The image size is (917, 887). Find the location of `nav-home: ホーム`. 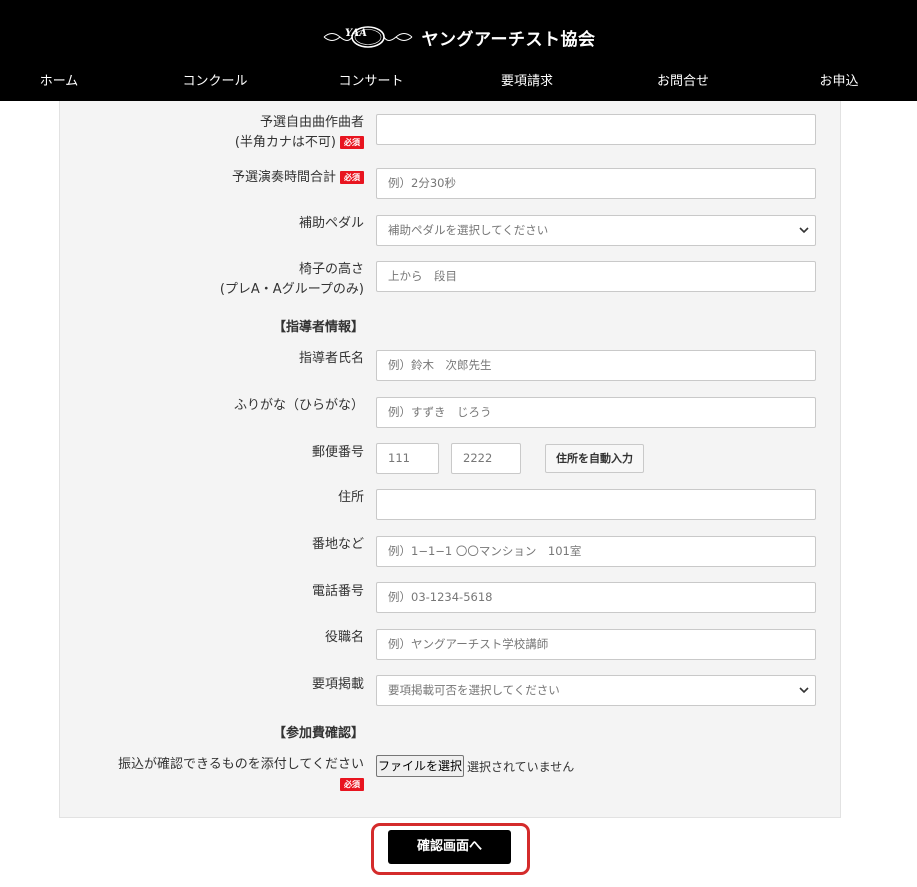

nav-home: ホーム is located at coordinates (59, 79).